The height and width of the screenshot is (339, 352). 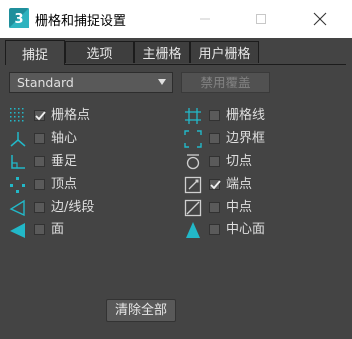 I want to click on midpoint-checkbox, so click(x=214, y=207).